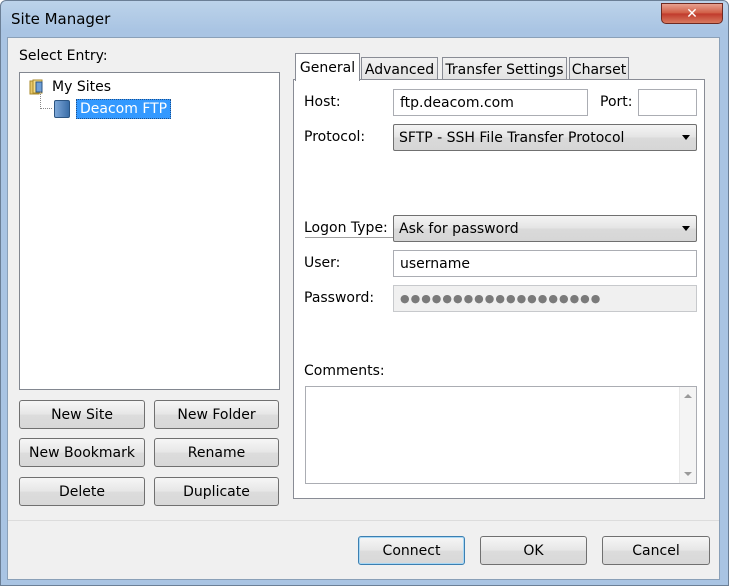 The height and width of the screenshot is (586, 729). I want to click on close-button: ✕, so click(692, 13).